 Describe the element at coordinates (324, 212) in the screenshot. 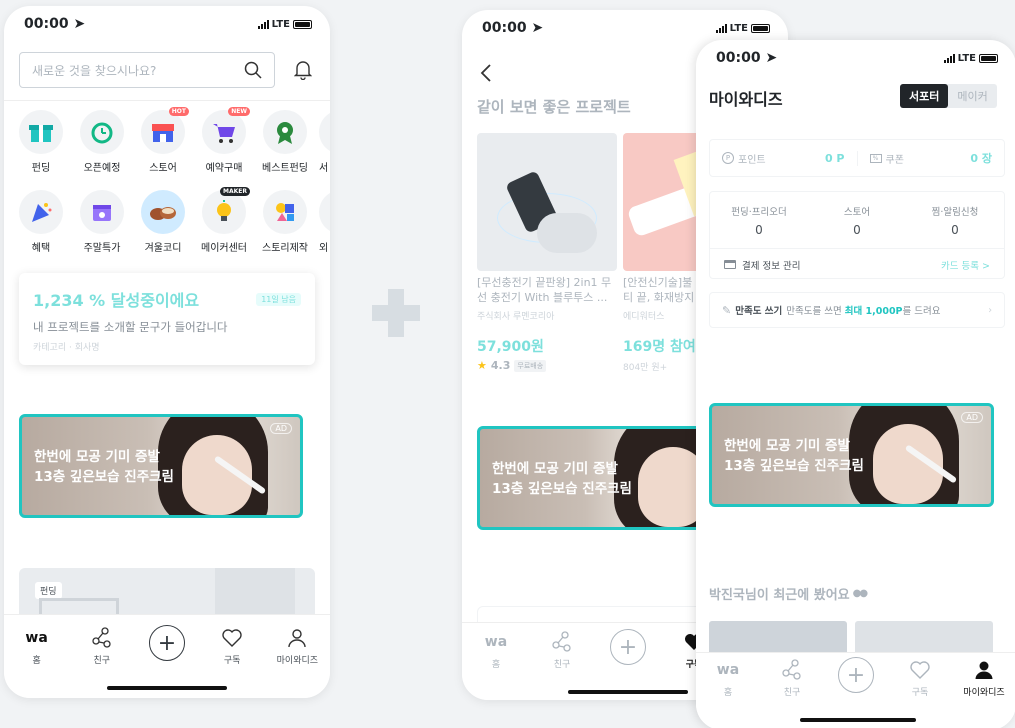

I see `partial-icon` at that location.